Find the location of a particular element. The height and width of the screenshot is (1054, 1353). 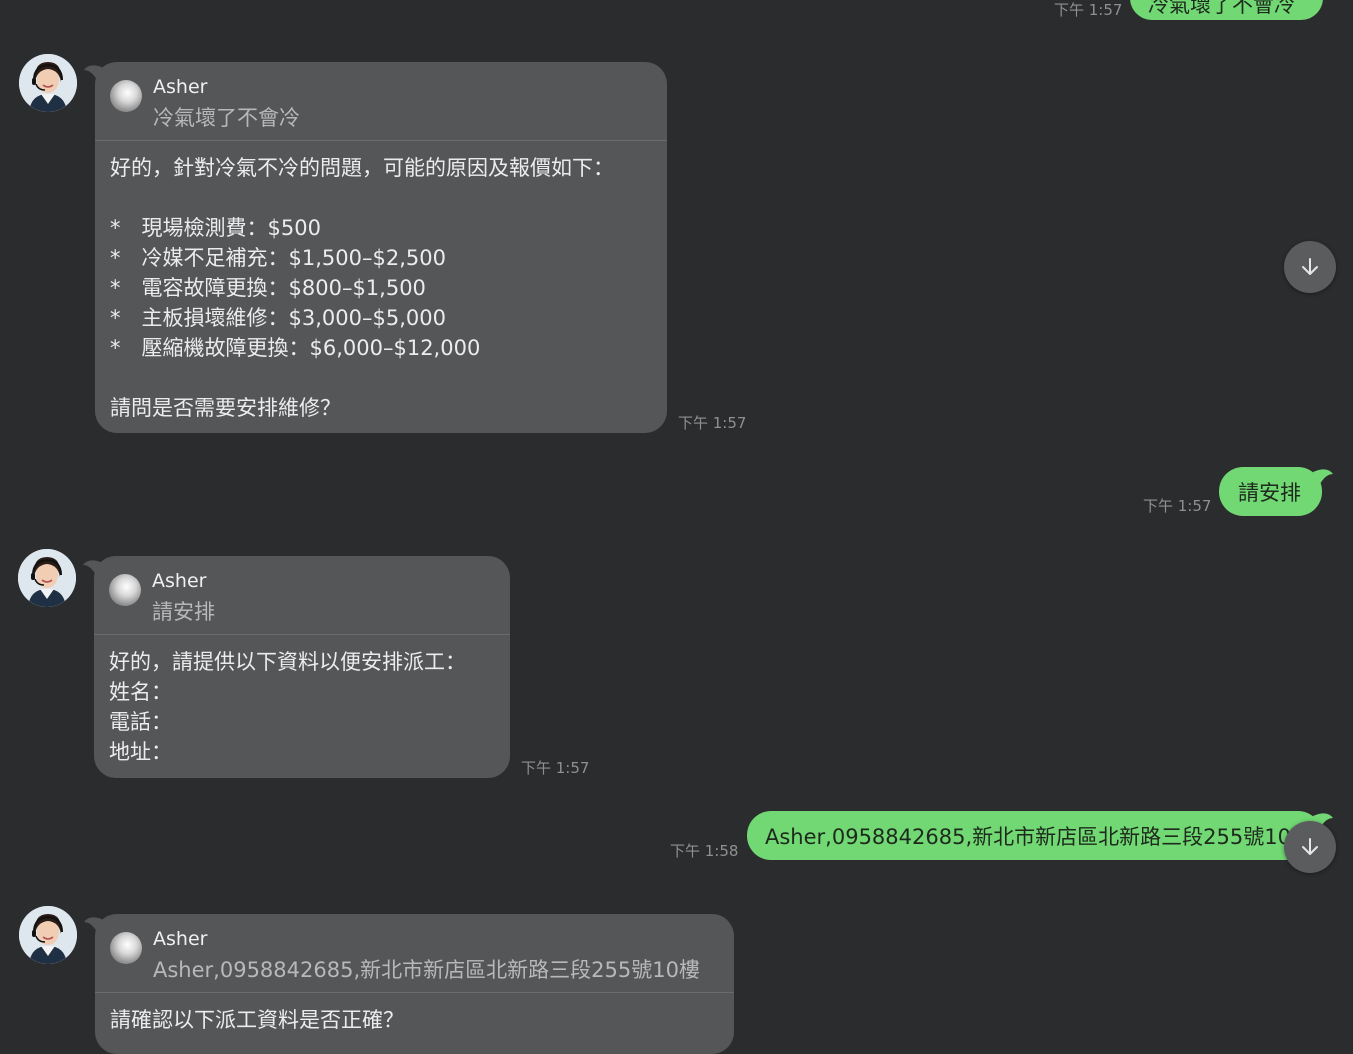

incoming-message-bubble: Asher 請安排 好的，請提供以下資料以便安排派工： 姓名： 電話： 地址： is located at coordinates (302, 667).